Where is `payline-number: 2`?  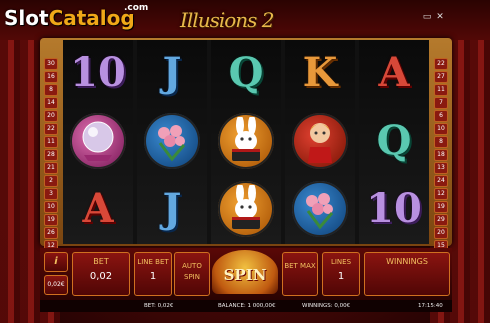 payline-number: 2 is located at coordinates (51, 181).